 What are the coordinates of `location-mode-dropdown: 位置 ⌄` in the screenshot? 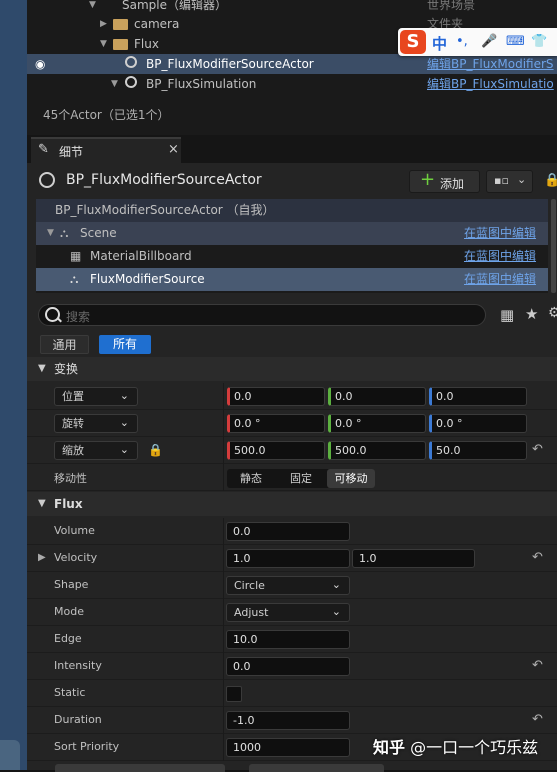 It's located at (96, 396).